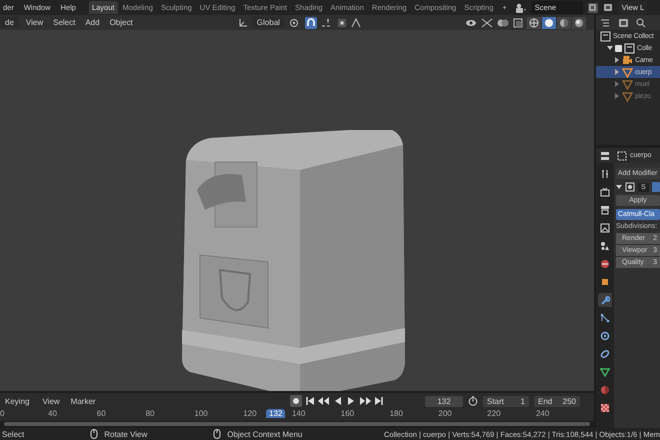 The height and width of the screenshot is (440, 660). I want to click on frame-number: 140, so click(299, 413).